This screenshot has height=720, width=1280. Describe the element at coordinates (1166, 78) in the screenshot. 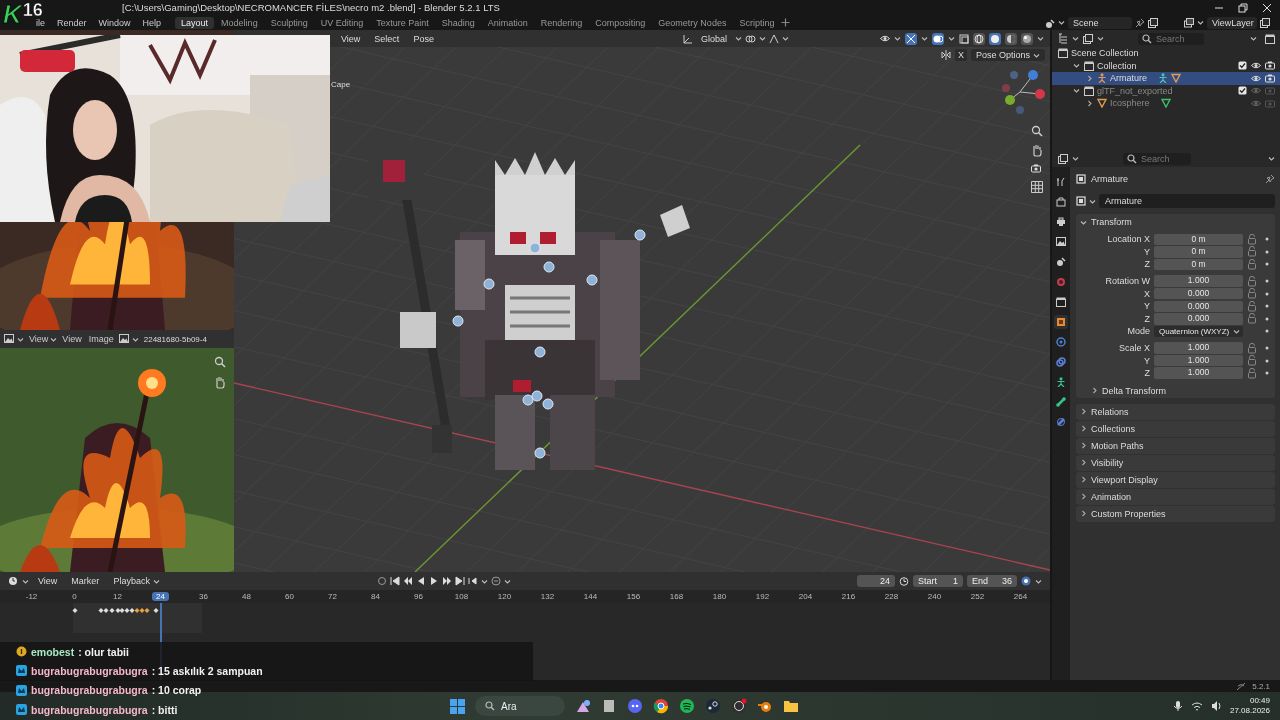

I see `selected-row: Armature` at that location.